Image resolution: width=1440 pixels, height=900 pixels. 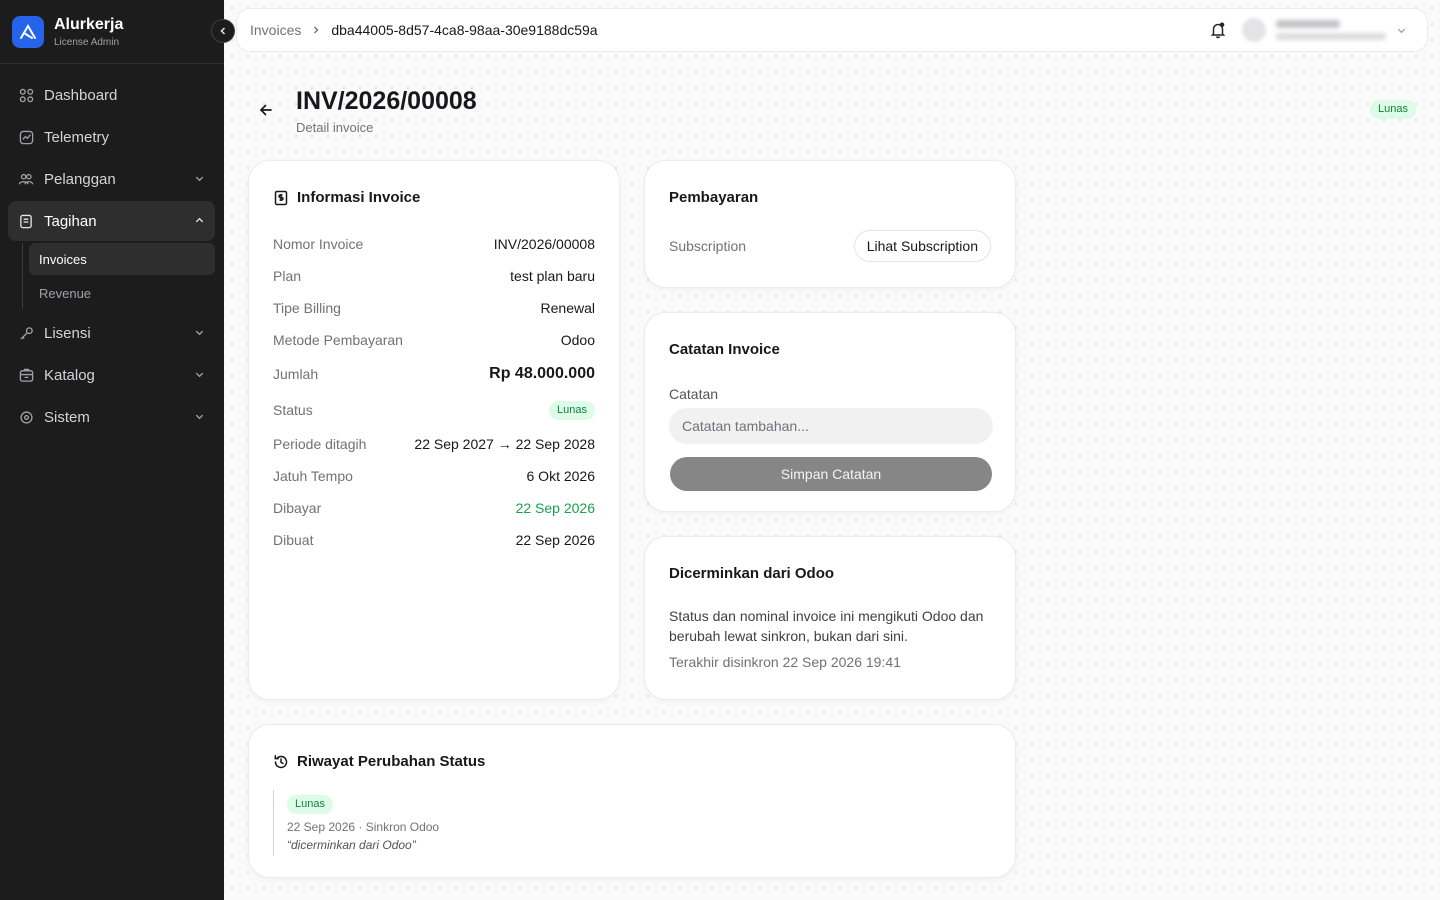 I want to click on info-row-tipe-billing: Tipe Billing Renewal, so click(x=434, y=308).